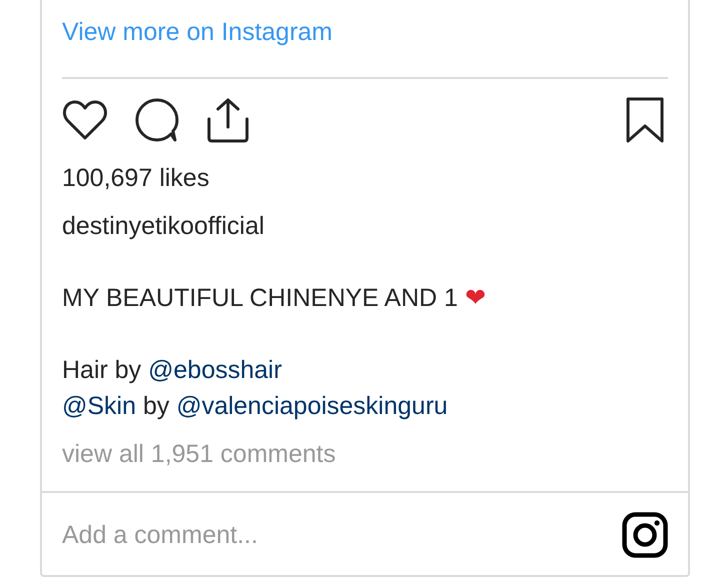 The height and width of the screenshot is (588, 720). Describe the element at coordinates (136, 178) in the screenshot. I see `likes-count: 100,697 likes` at that location.